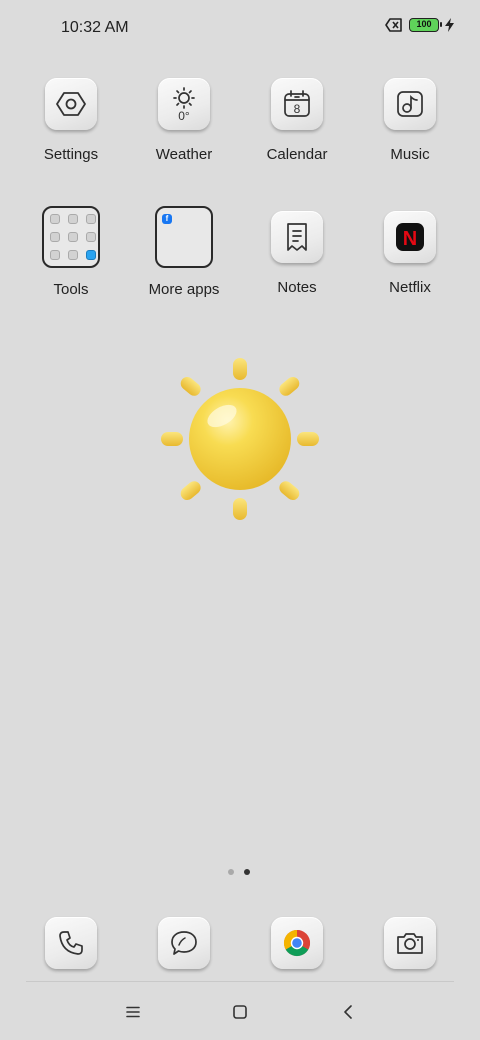 The width and height of the screenshot is (480, 1040). I want to click on app-weather: 0° Weather, so click(184, 120).